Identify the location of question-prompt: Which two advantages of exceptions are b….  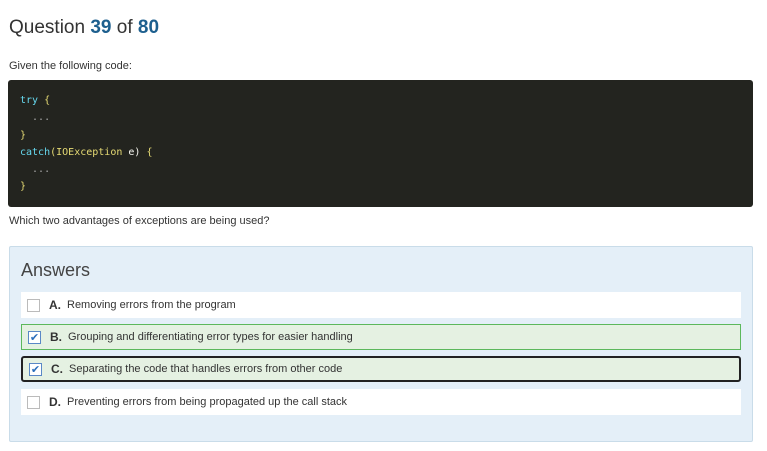
(139, 221).